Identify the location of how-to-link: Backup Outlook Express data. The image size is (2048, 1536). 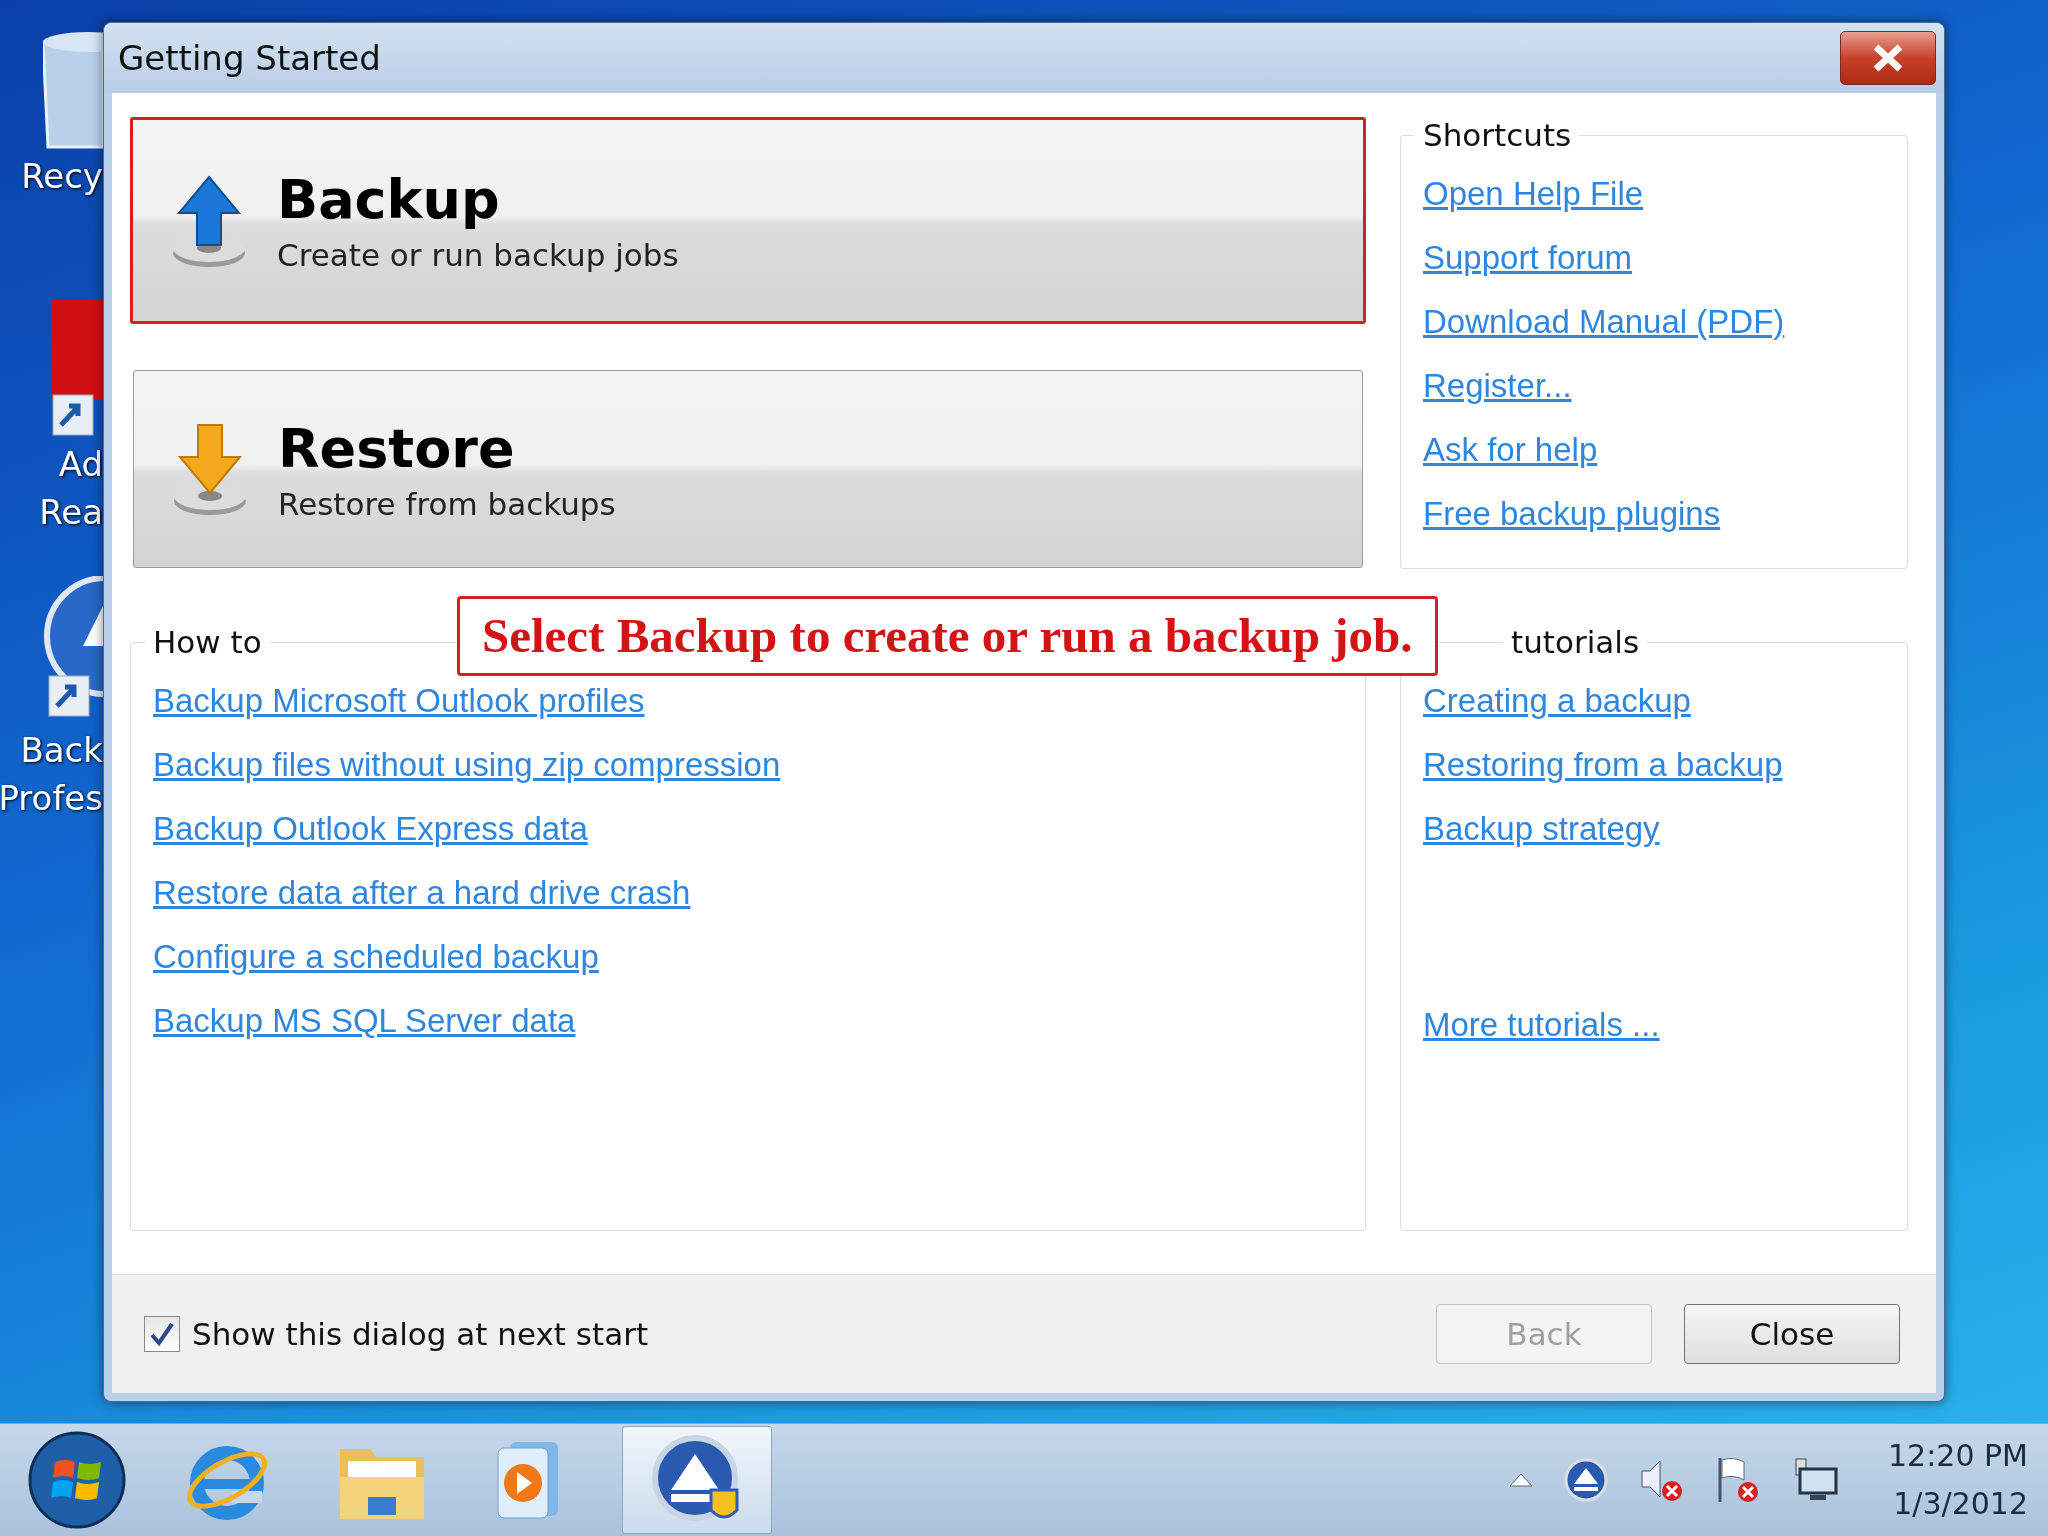
(370, 829).